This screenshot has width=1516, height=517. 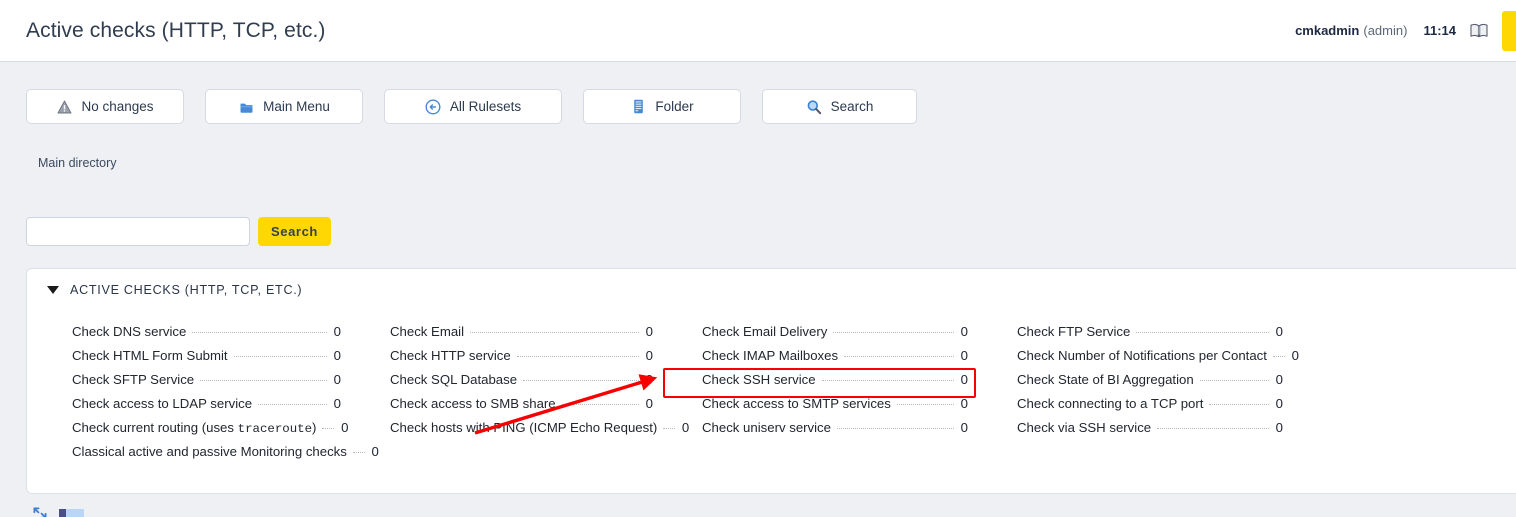 What do you see at coordinates (519, 336) in the screenshot?
I see `ruleset-row: Check Email 0` at bounding box center [519, 336].